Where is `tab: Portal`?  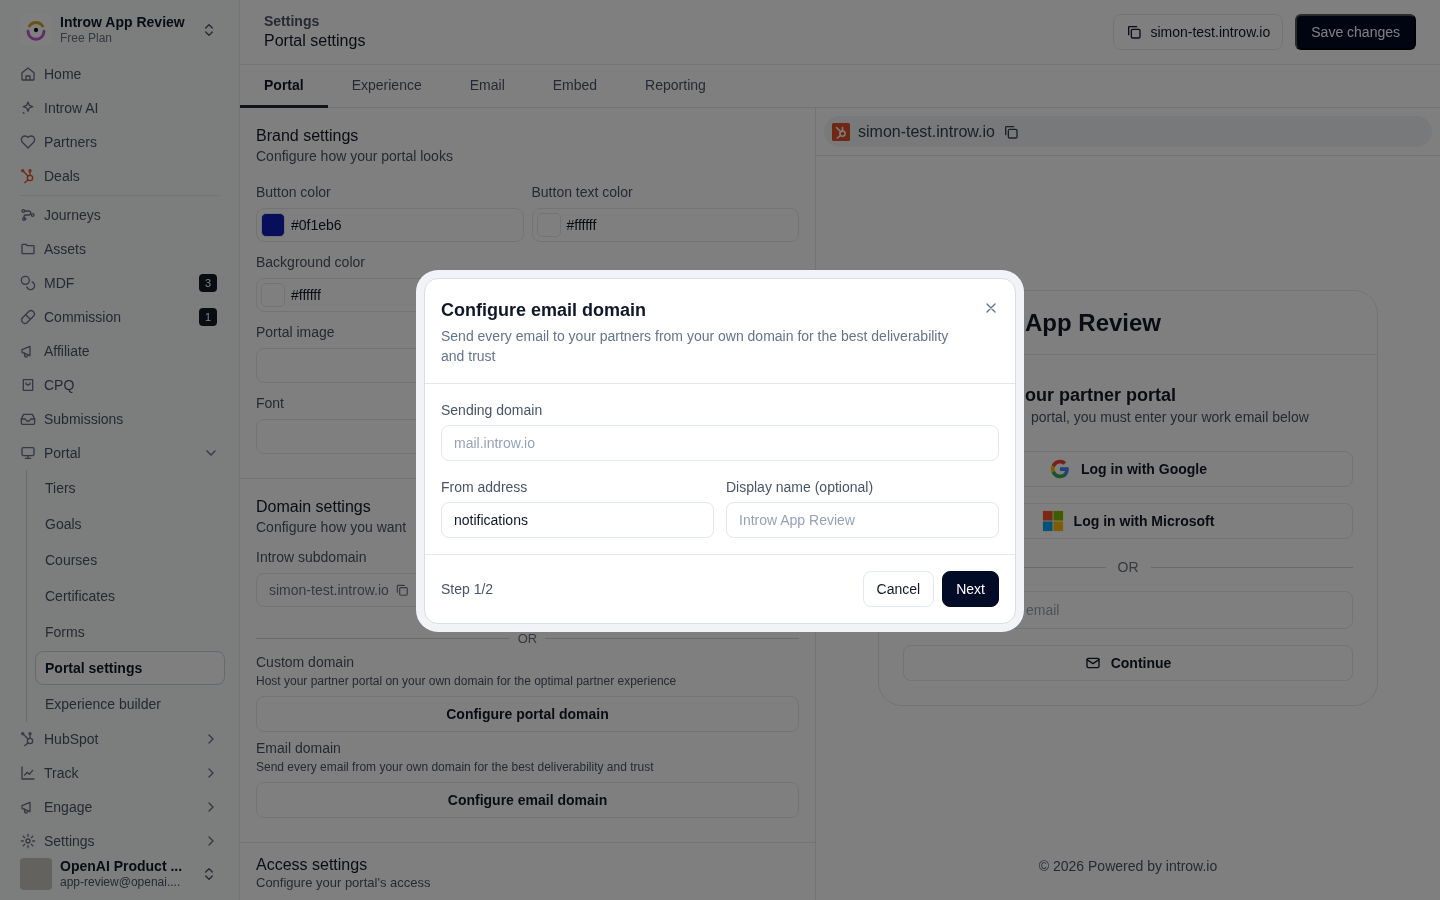
tab: Portal is located at coordinates (284, 86).